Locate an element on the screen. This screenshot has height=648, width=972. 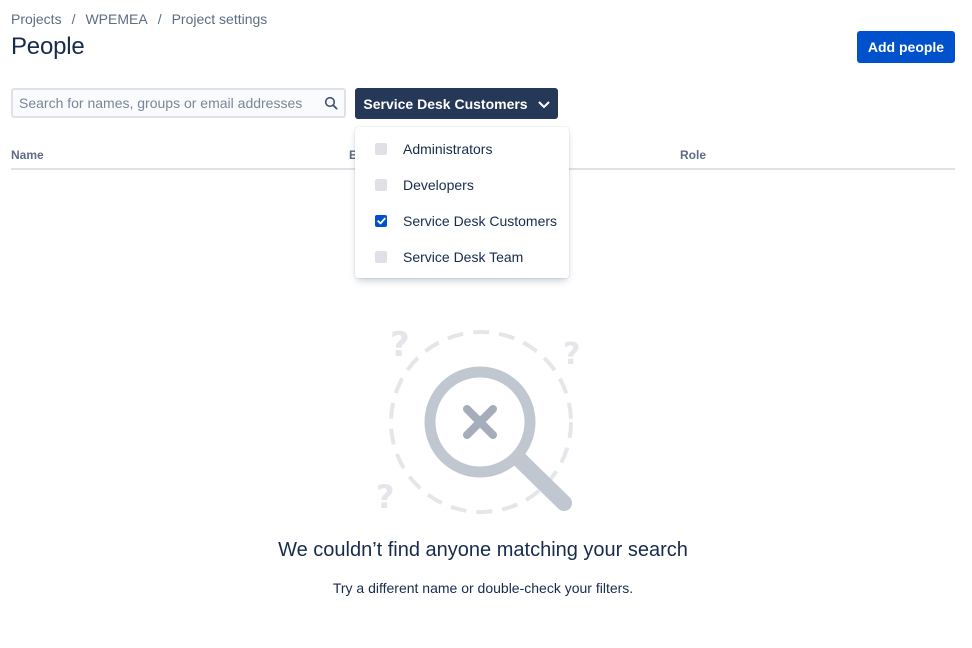
check-icon is located at coordinates (381, 221).